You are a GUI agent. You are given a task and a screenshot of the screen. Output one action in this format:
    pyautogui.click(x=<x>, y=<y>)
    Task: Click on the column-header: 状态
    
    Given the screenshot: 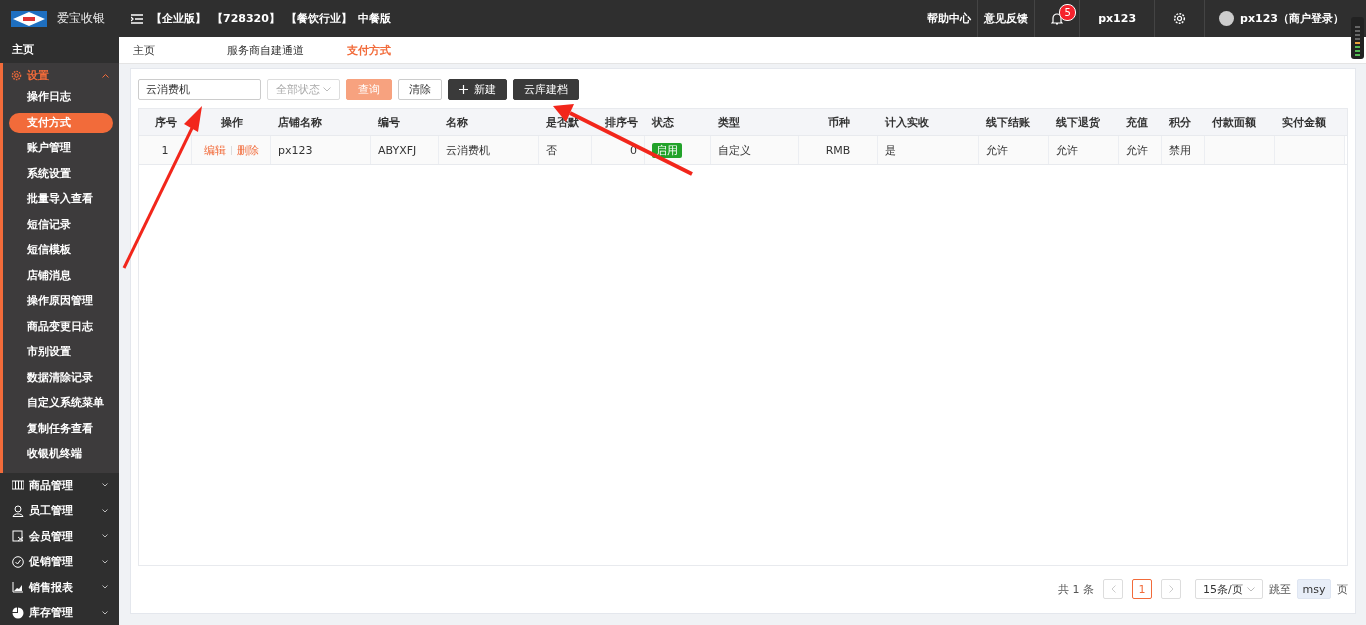 What is the action you would take?
    pyautogui.click(x=662, y=122)
    